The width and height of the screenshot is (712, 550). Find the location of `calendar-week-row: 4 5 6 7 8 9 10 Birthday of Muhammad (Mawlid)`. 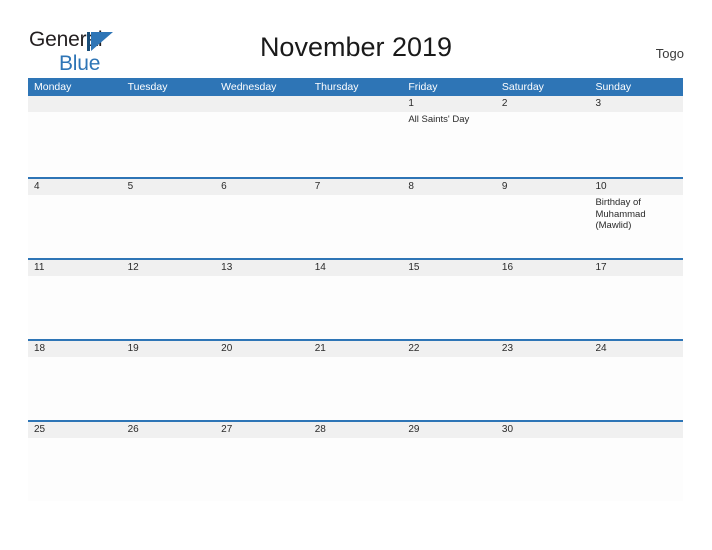

calendar-week-row: 4 5 6 7 8 9 10 Birthday of Muhammad (Mawlid) is located at coordinates (355, 217).